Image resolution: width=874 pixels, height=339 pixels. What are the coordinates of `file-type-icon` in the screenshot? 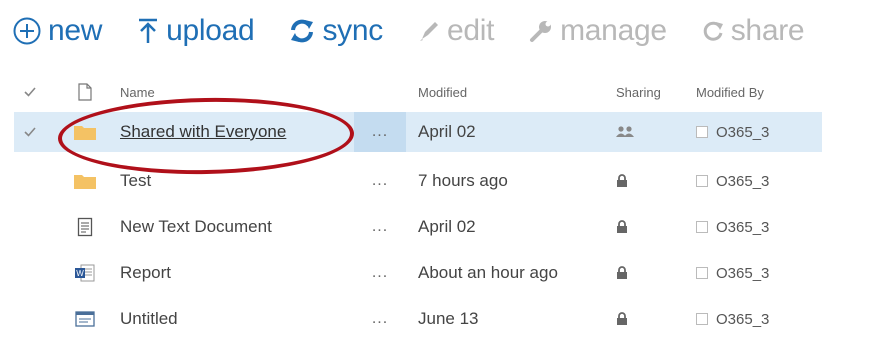 It's located at (85, 92).